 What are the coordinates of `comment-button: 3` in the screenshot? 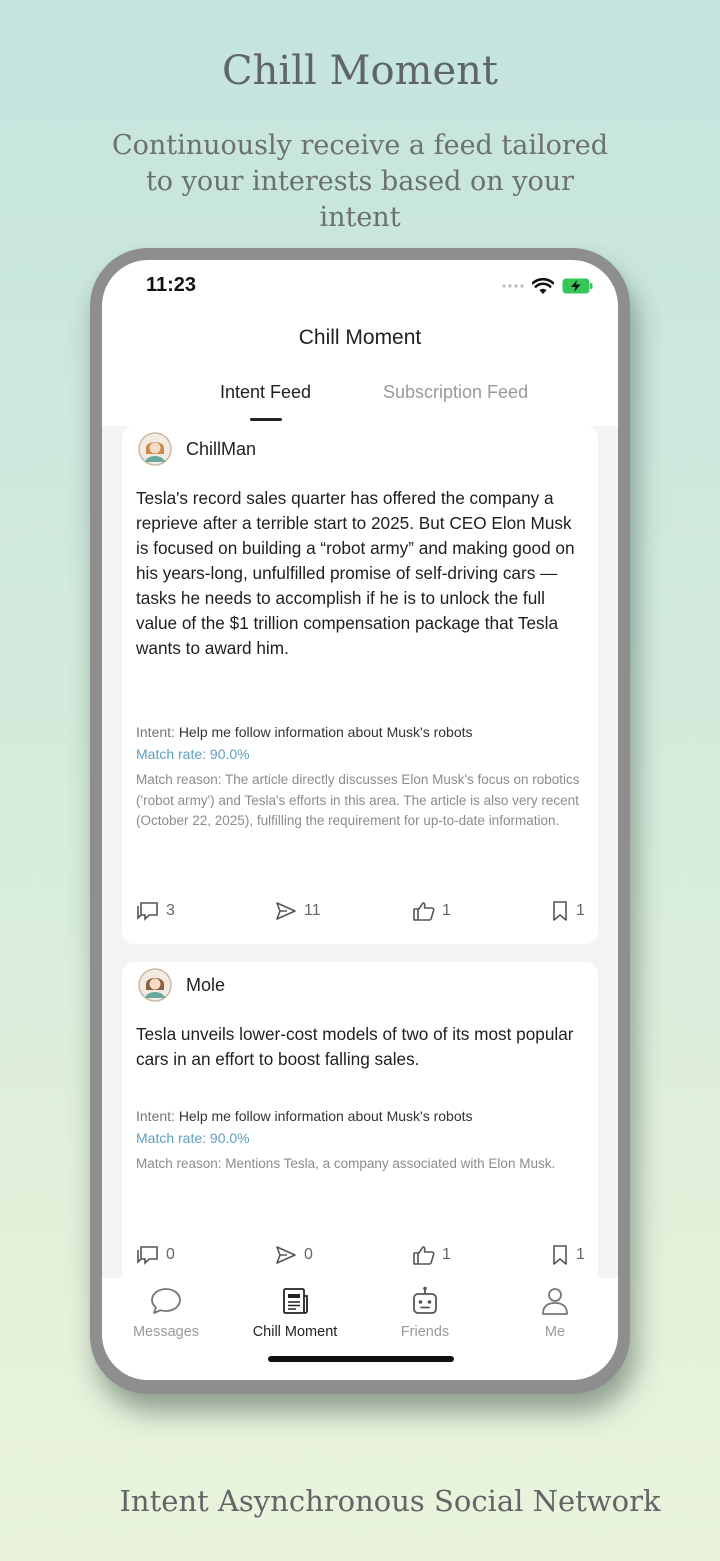 It's located at (155, 911).